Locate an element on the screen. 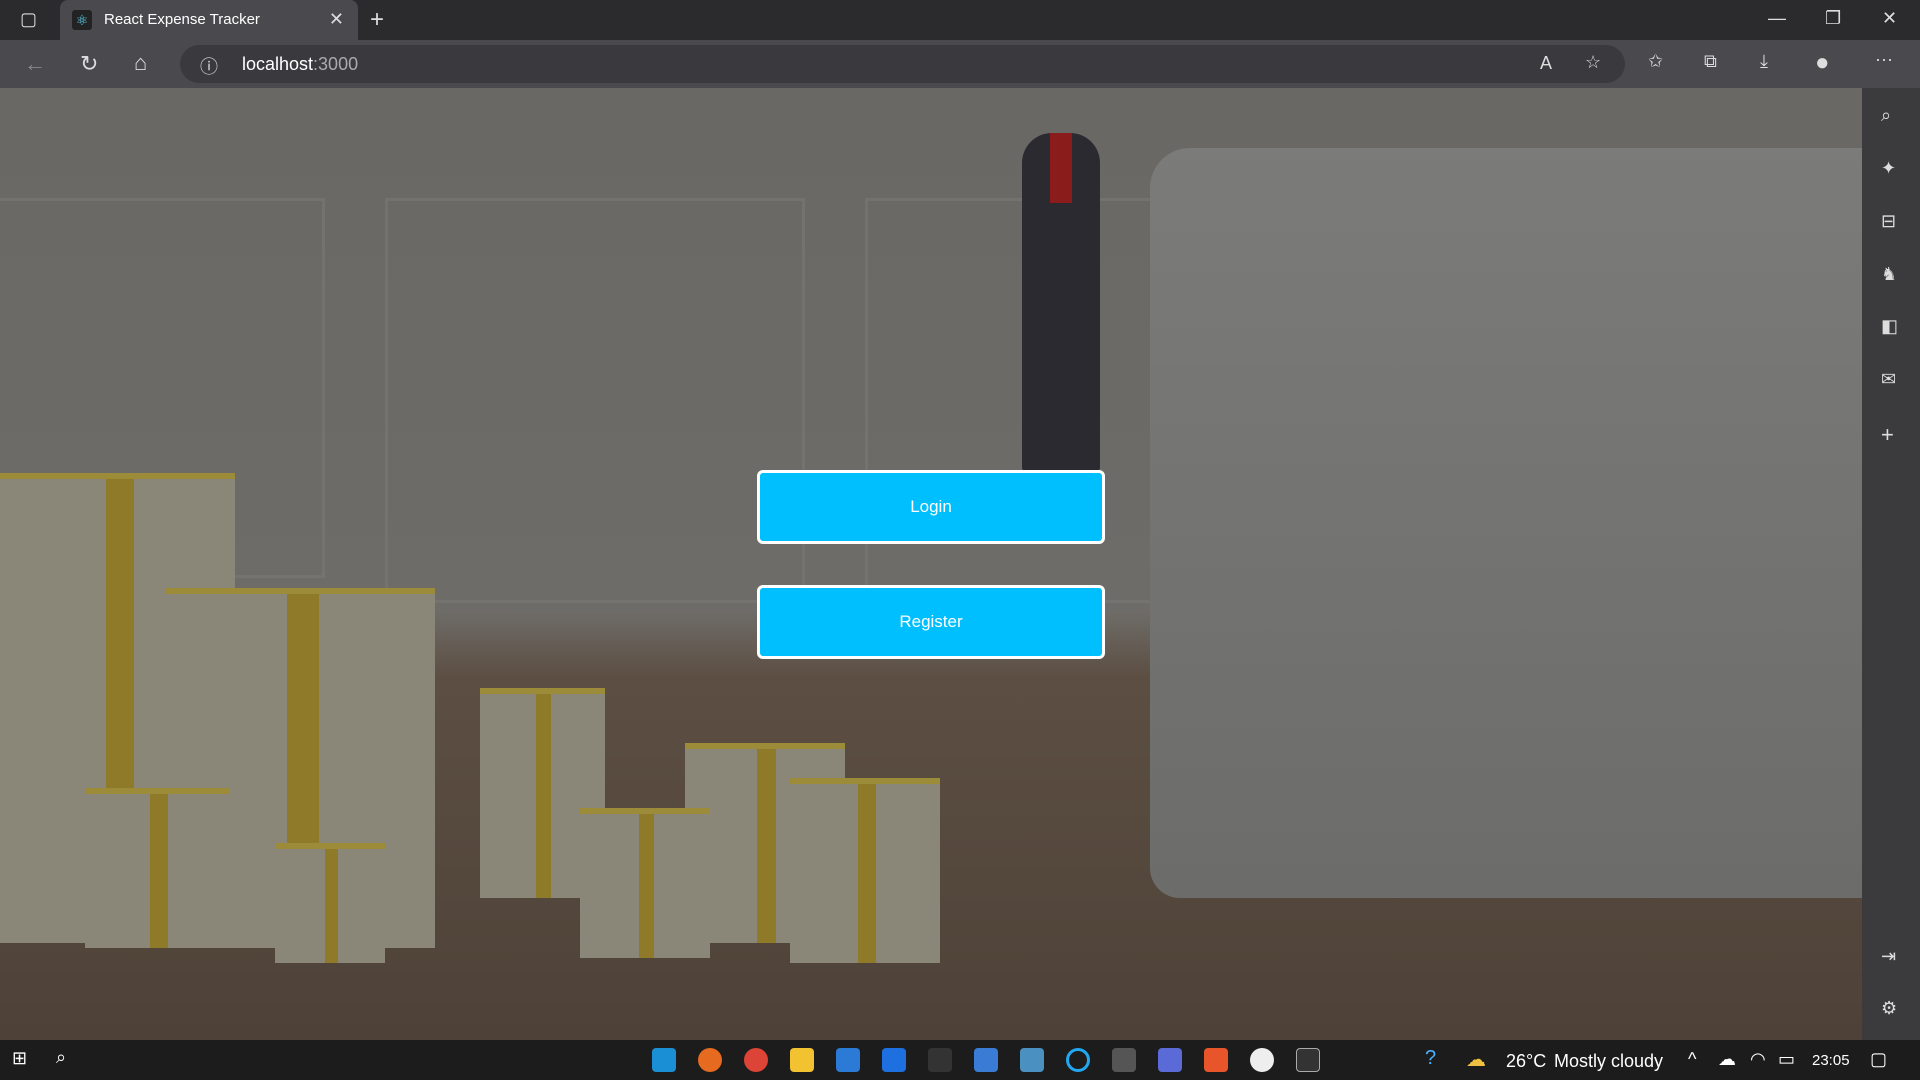  battery-icon: ▭ is located at coordinates (1786, 1059).